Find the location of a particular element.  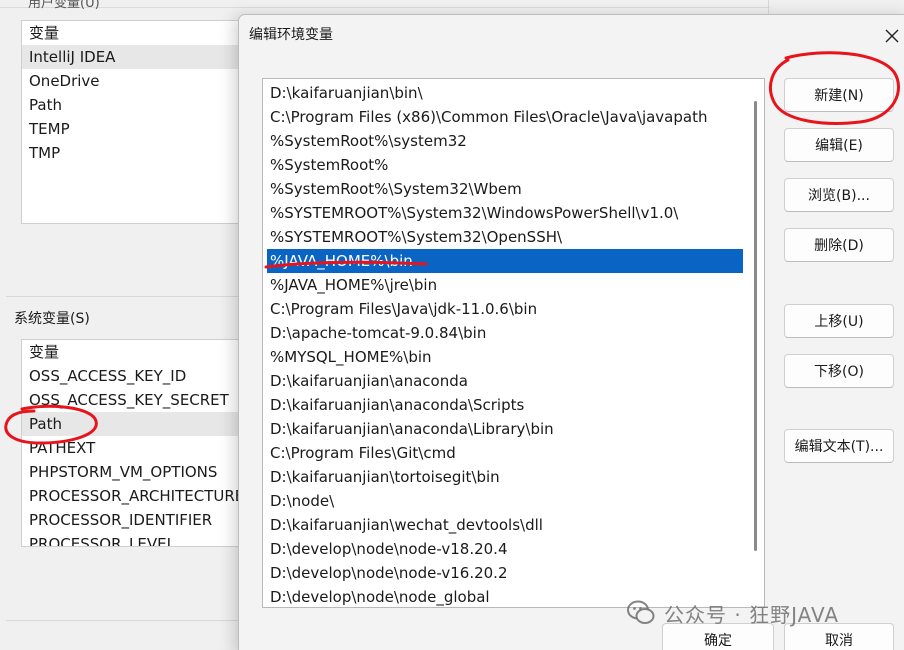

system-vars-column-header: 变量 is located at coordinates (141, 352).